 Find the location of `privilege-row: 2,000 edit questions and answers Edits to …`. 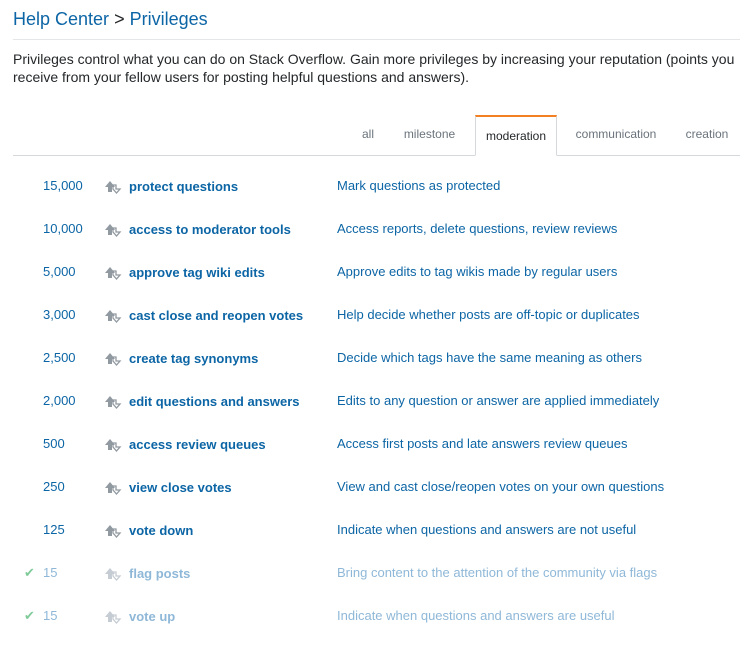

privilege-row: 2,000 edit questions and answers Edits to … is located at coordinates (376, 404).